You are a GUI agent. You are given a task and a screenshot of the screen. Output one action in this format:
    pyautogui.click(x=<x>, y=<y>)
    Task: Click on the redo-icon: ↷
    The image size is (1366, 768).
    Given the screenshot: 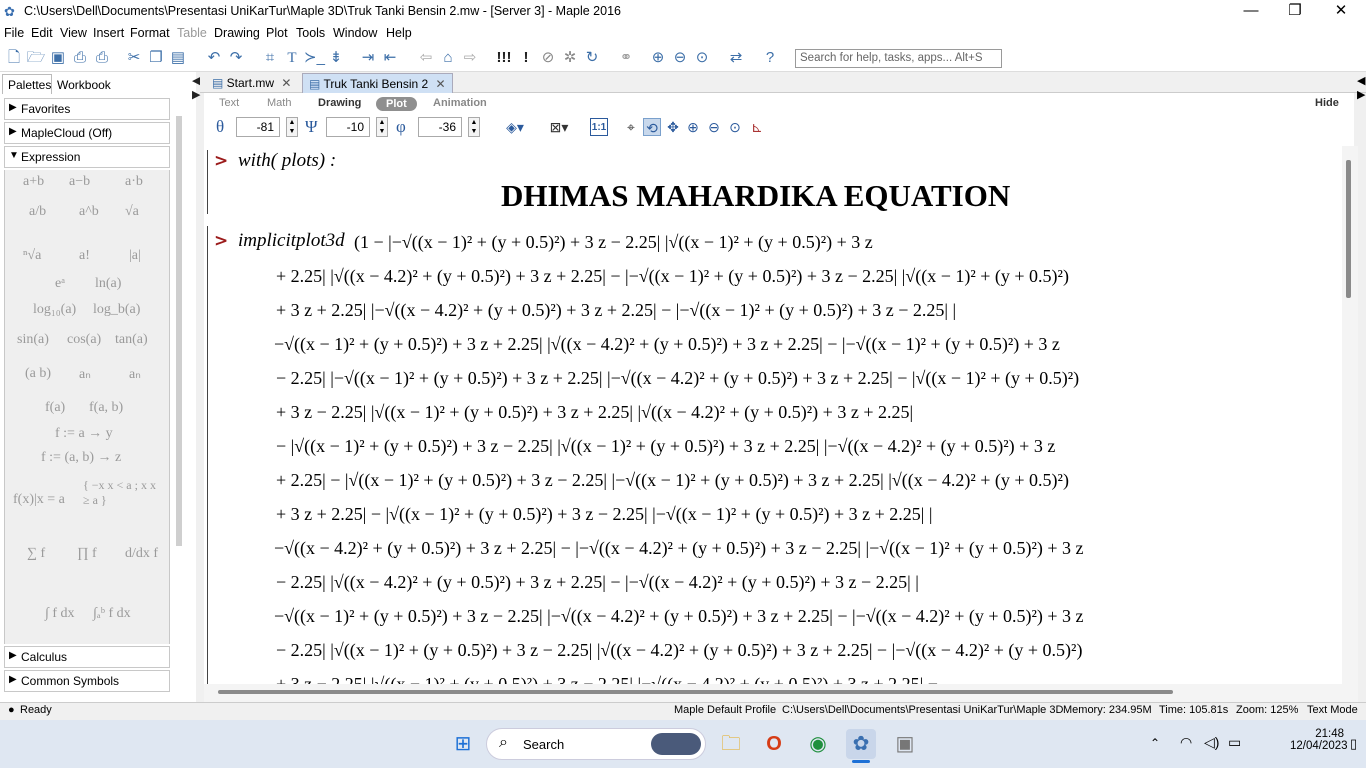 What is the action you would take?
    pyautogui.click(x=236, y=58)
    